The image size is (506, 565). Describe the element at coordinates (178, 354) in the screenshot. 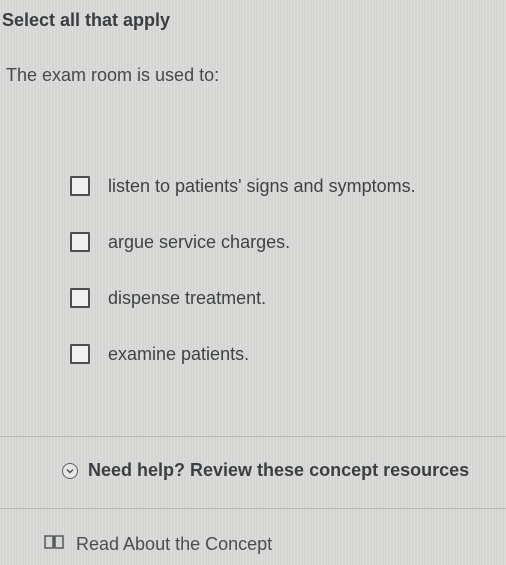

I see `option-4-label: examine patients.` at that location.